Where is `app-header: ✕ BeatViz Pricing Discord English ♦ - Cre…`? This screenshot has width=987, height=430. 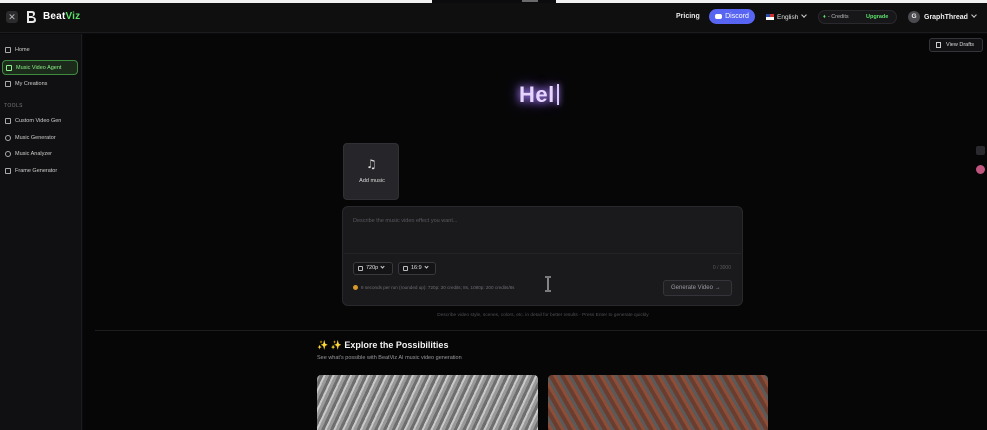 app-header: ✕ BeatViz Pricing Discord English ♦ - Cre… is located at coordinates (493, 18).